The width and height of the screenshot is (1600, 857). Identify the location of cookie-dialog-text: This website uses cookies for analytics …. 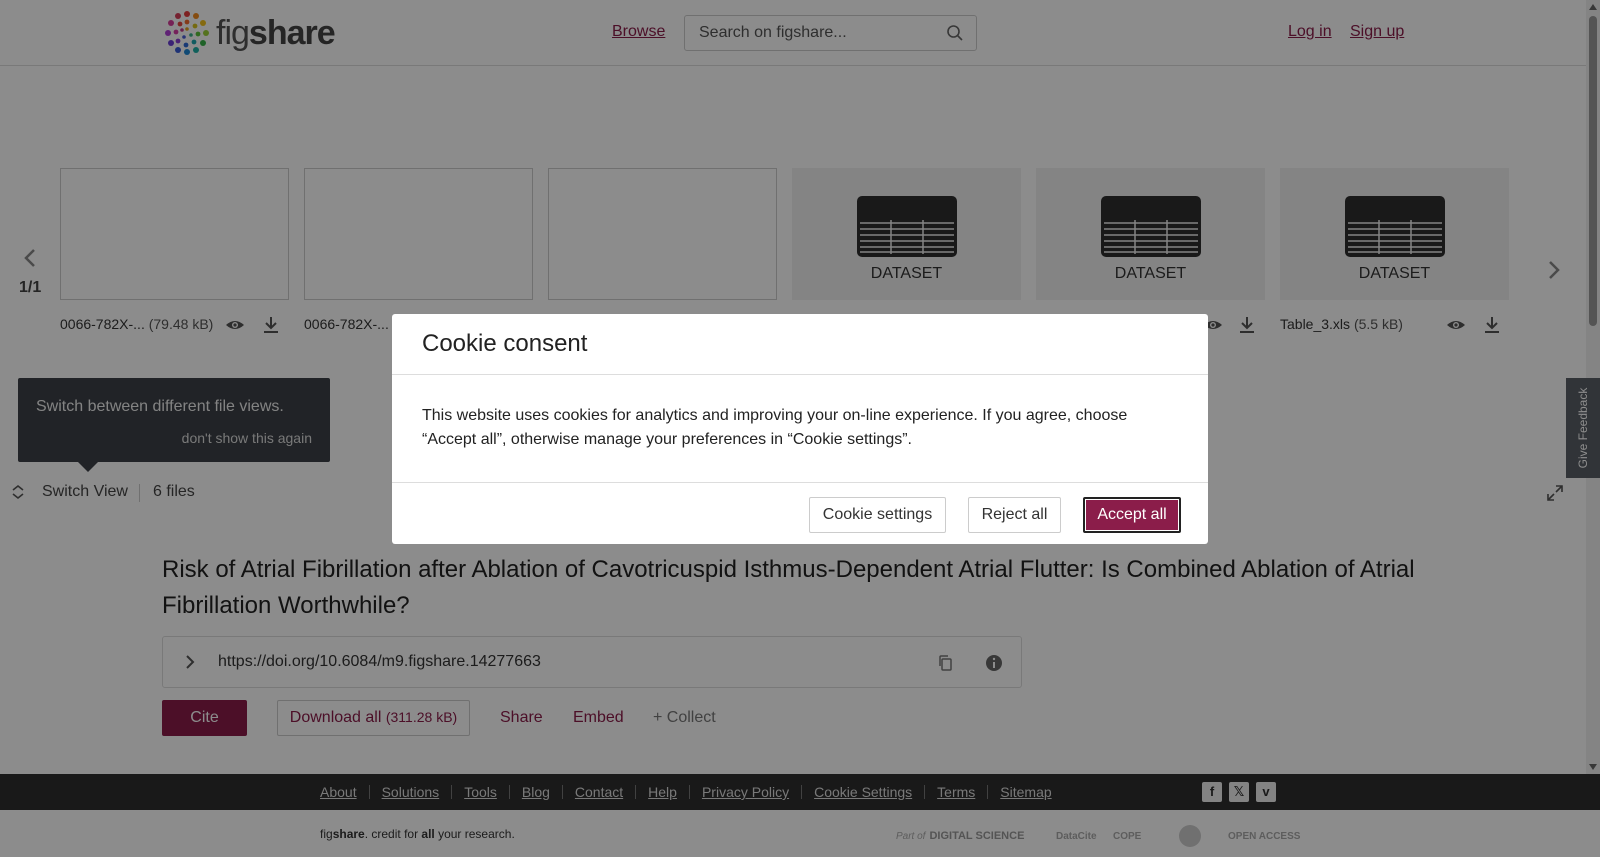
(775, 427).